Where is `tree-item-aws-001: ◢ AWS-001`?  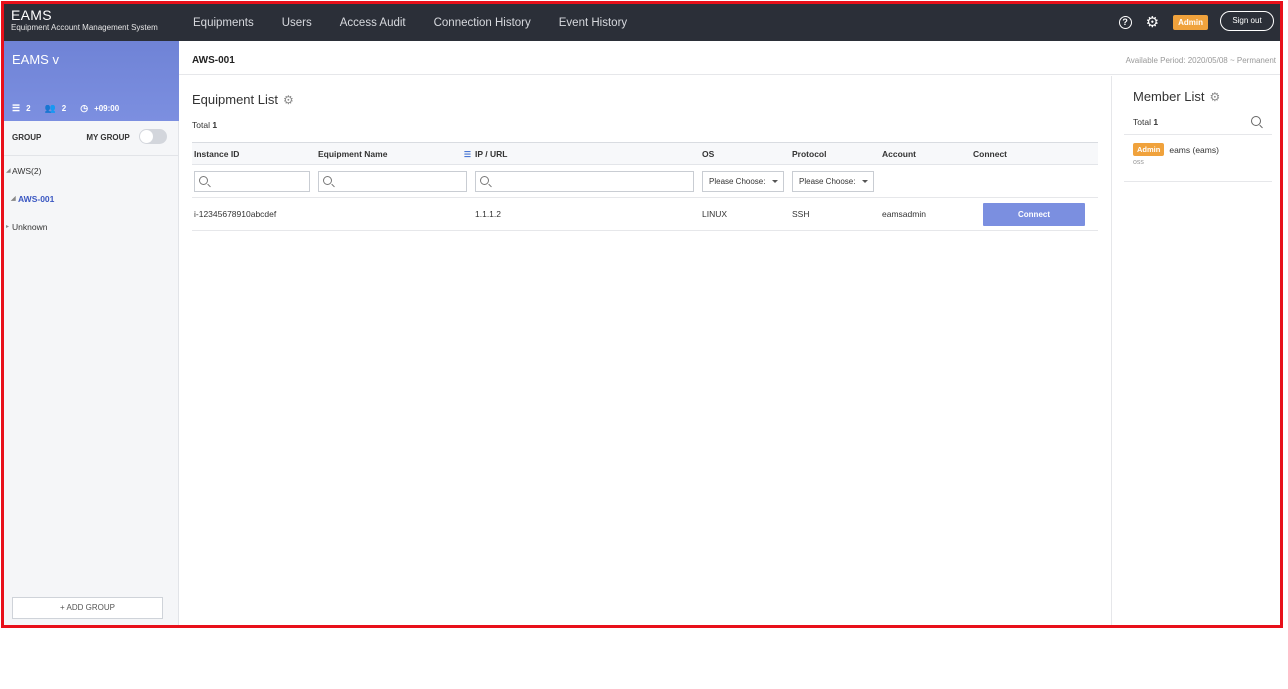 tree-item-aws-001: ◢ AWS-001 is located at coordinates (29, 203).